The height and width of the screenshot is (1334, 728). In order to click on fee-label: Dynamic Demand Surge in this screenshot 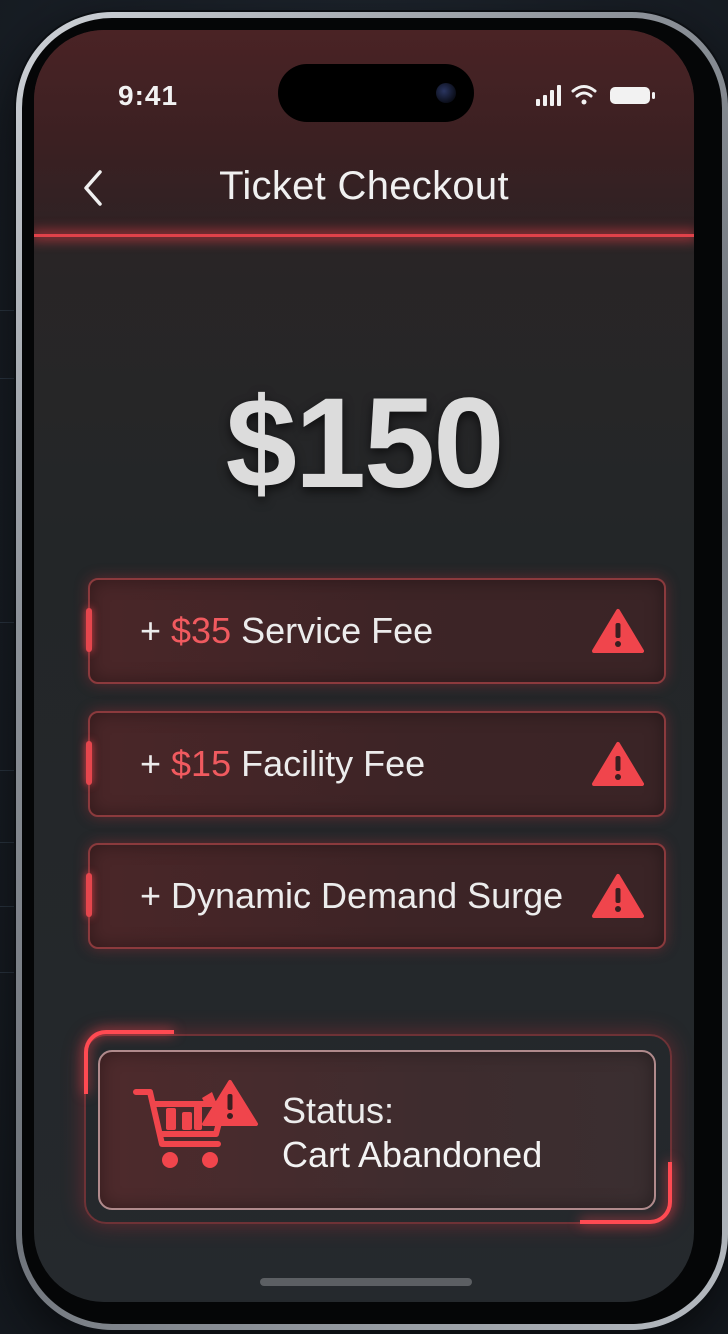, I will do `click(367, 895)`.